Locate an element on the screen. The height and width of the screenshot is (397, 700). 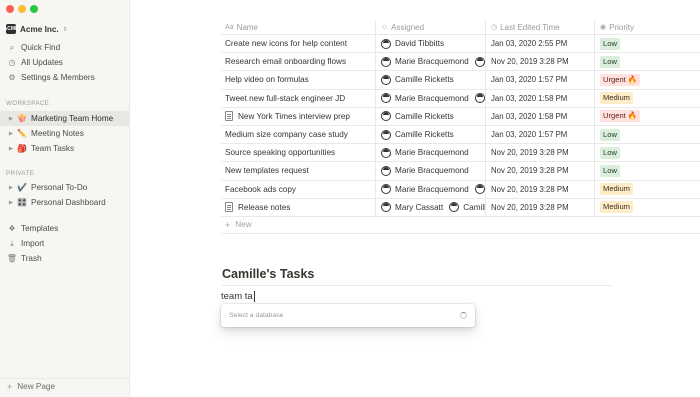
cell-last-edited: Jan 03, 2020 2:55 PM is located at coordinates (539, 44).